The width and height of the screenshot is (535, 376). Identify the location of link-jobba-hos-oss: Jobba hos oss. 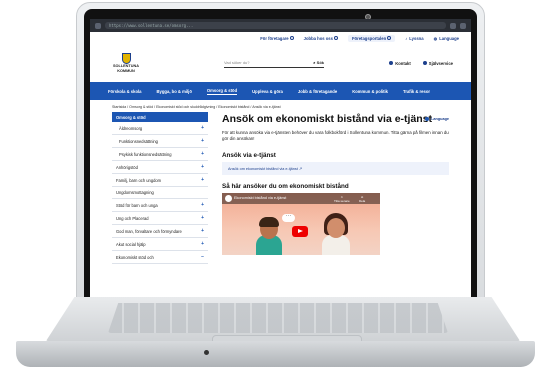
(321, 38).